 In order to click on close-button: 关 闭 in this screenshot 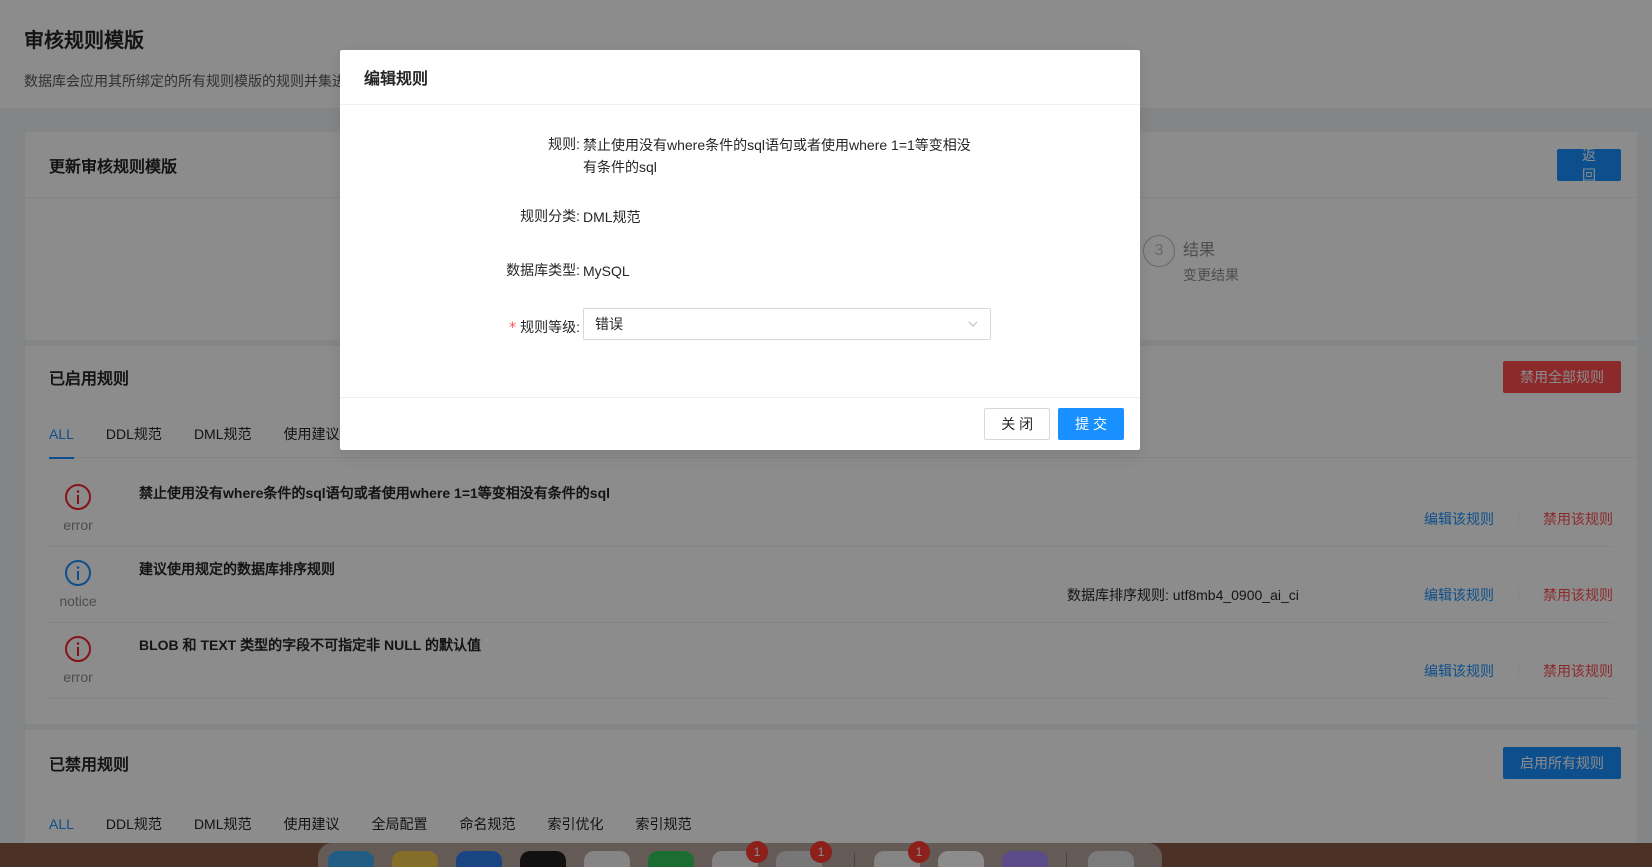, I will do `click(1017, 424)`.